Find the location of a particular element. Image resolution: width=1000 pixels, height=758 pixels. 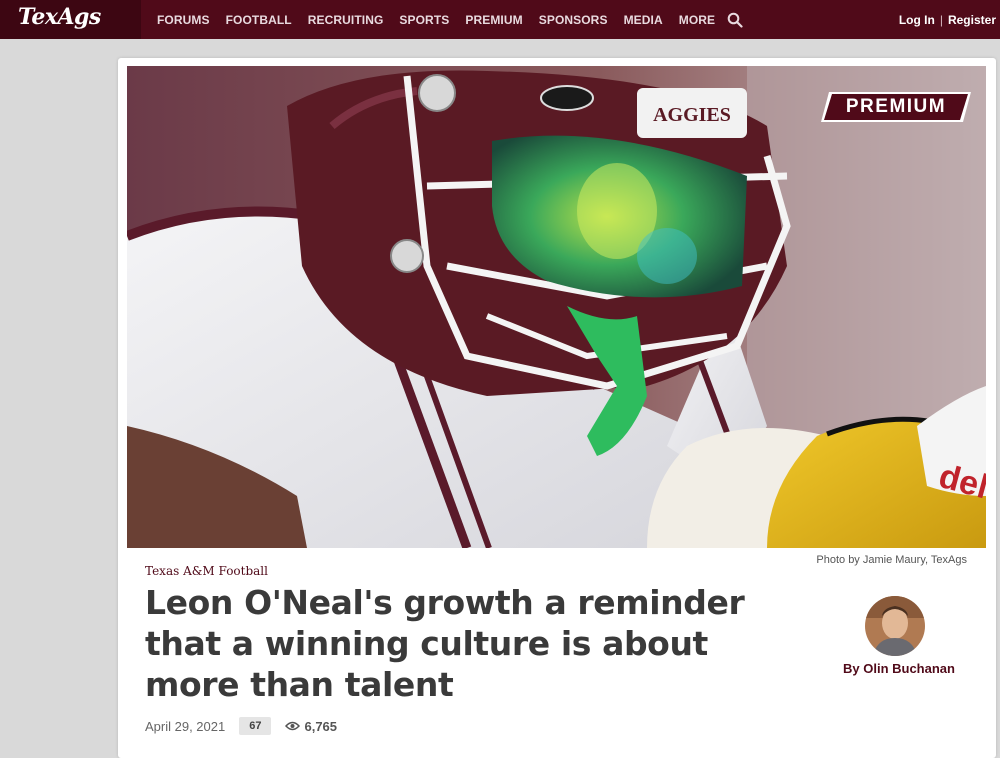

eye-icon is located at coordinates (293, 726).